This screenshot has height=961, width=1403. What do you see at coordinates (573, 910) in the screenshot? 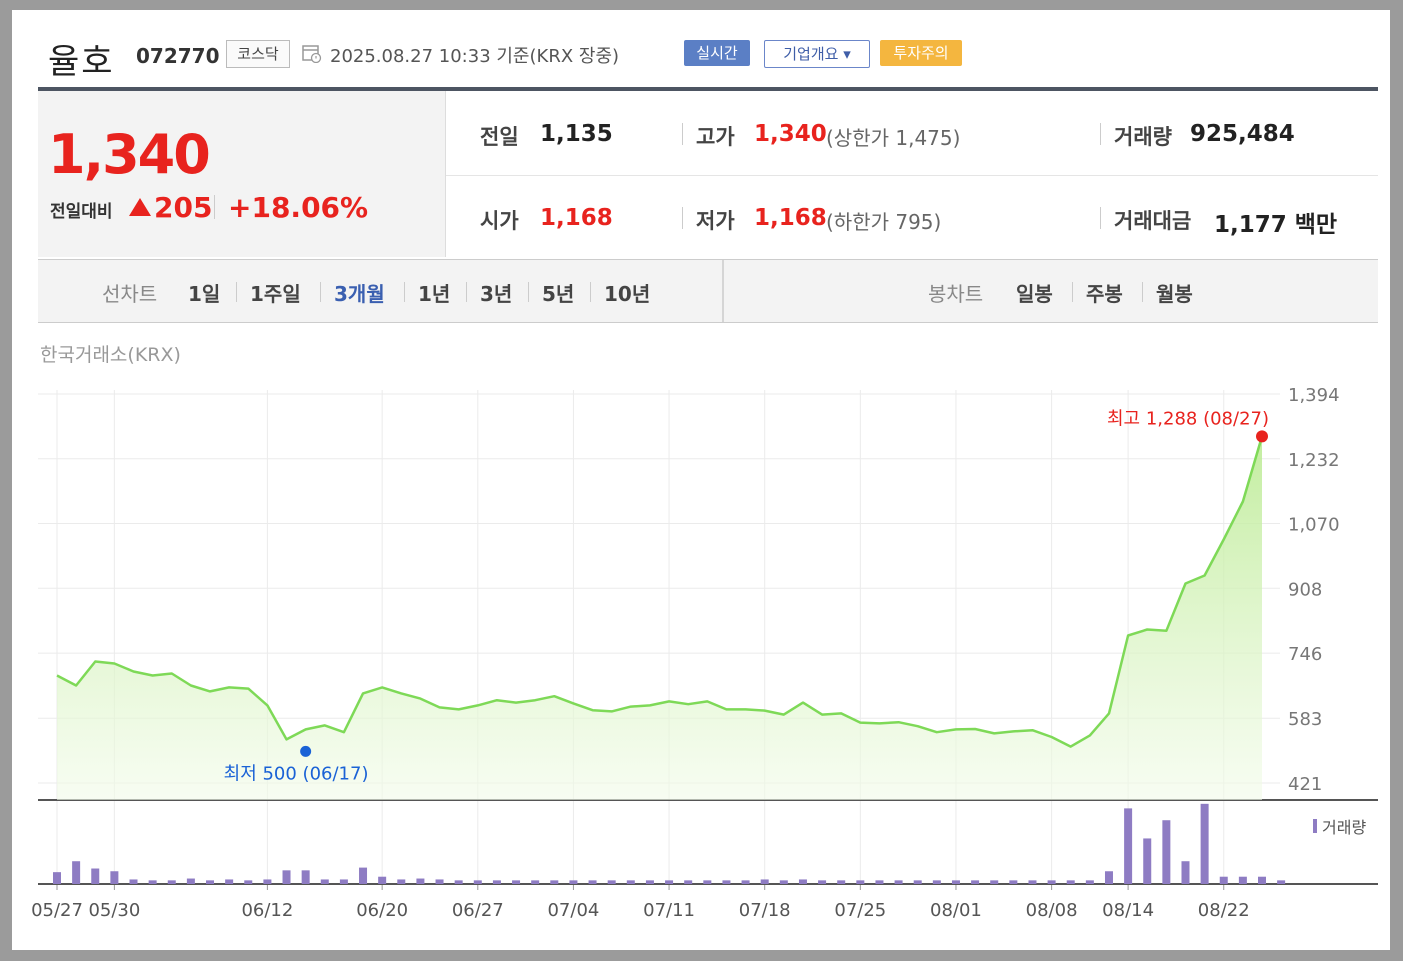
I see `x-tick-label: 07/04` at bounding box center [573, 910].